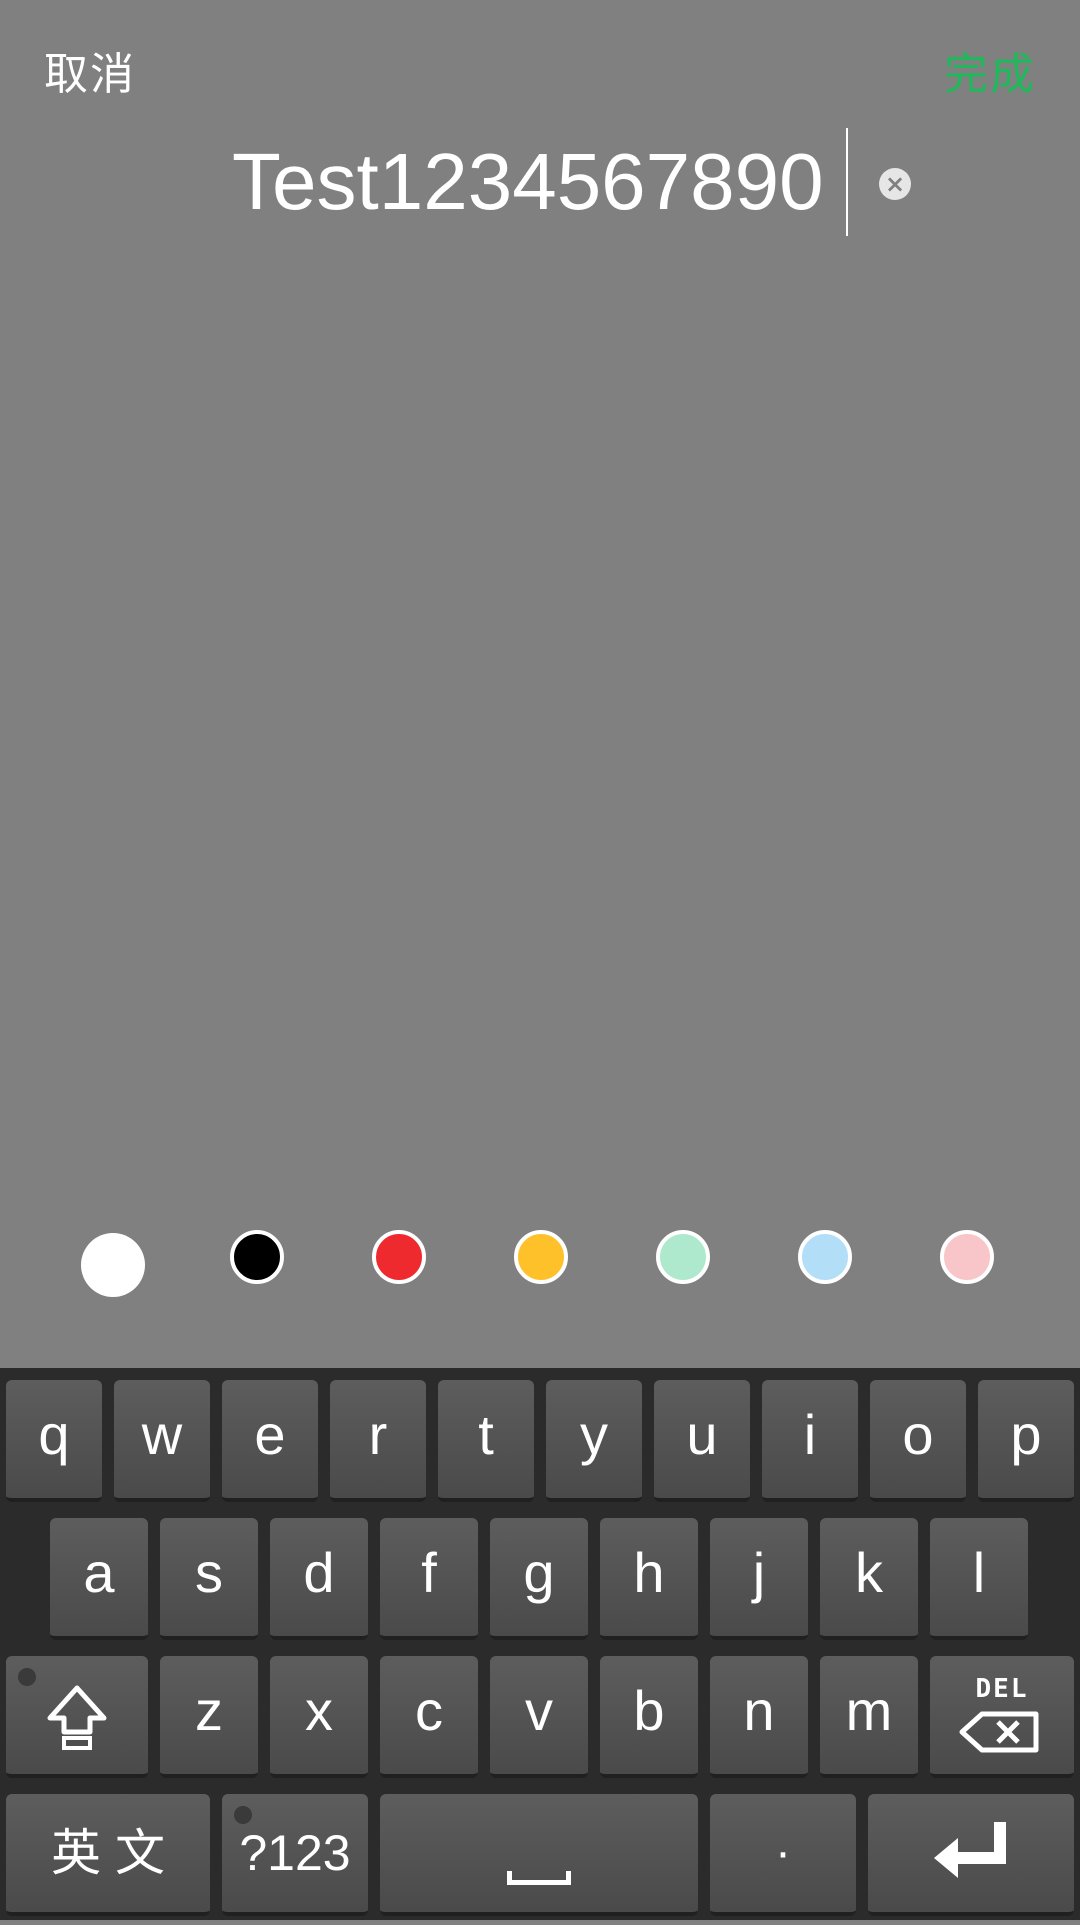  Describe the element at coordinates (209, 1717) in the screenshot. I see `key-z: z` at that location.